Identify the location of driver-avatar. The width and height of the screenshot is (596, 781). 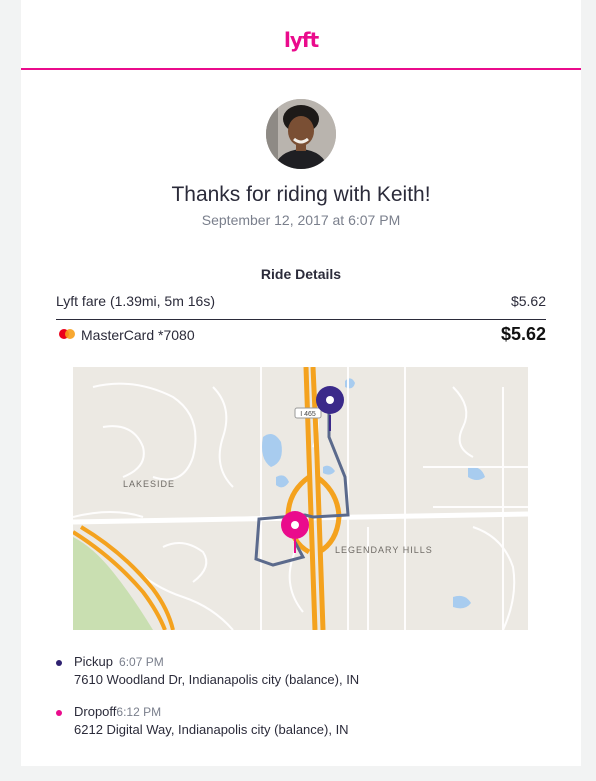
(301, 134).